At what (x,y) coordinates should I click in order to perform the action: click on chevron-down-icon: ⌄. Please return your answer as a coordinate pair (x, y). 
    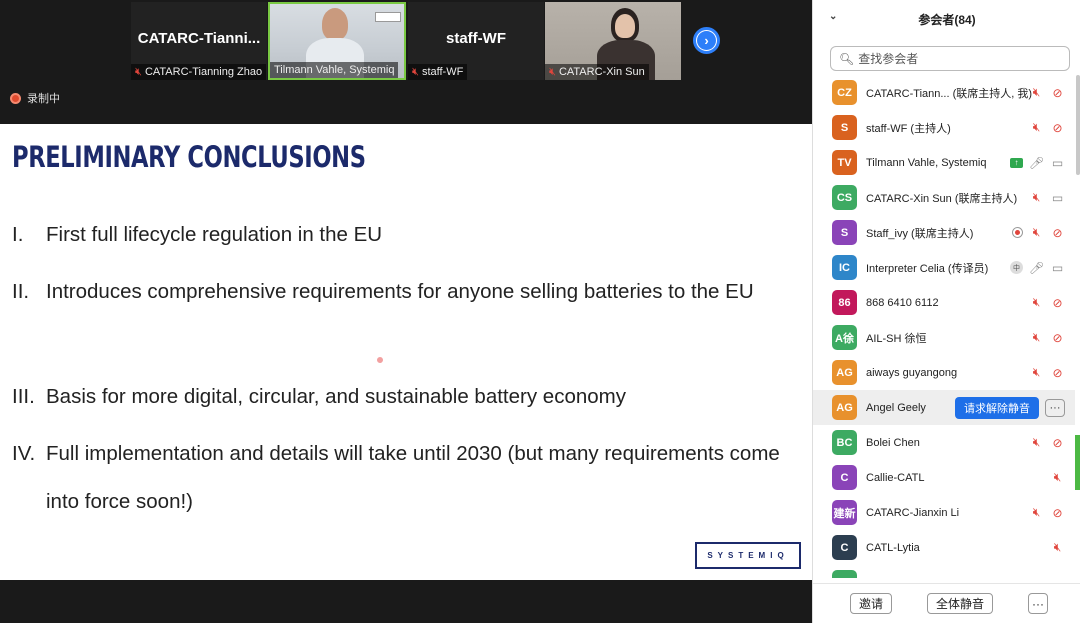
    Looking at the image, I should click on (833, 16).